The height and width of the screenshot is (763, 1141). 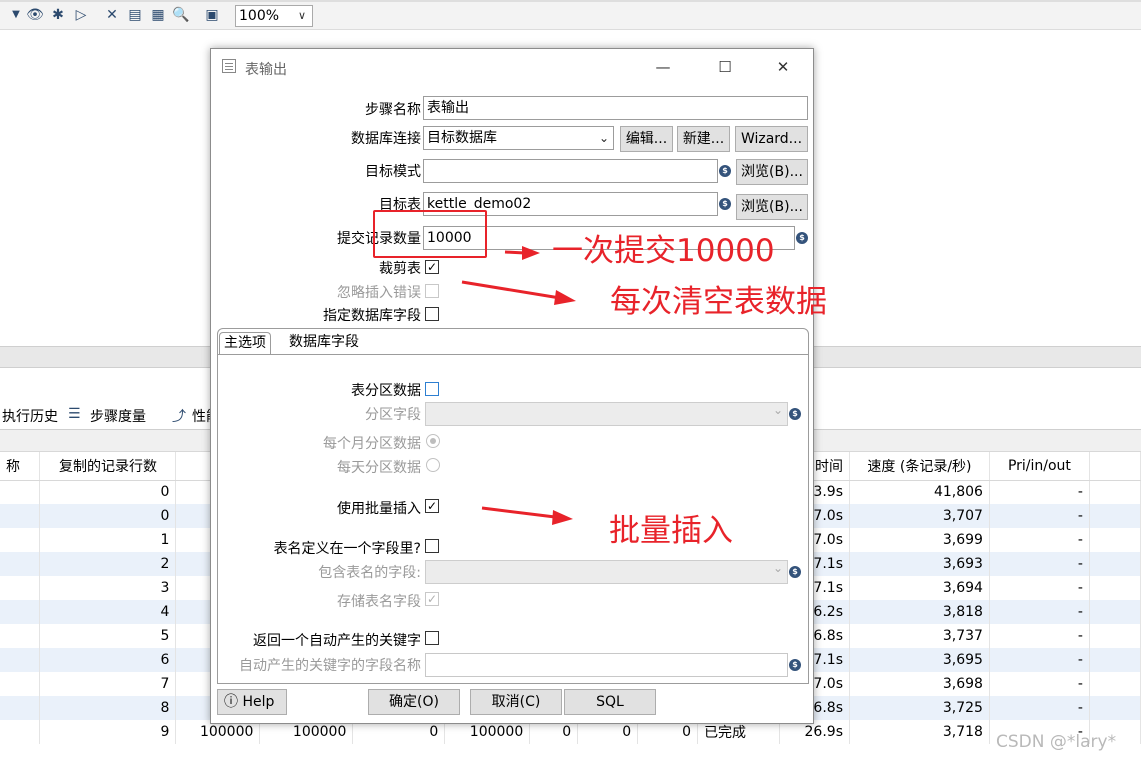 What do you see at coordinates (565, 297) in the screenshot?
I see `arrow-head-truncate` at bounding box center [565, 297].